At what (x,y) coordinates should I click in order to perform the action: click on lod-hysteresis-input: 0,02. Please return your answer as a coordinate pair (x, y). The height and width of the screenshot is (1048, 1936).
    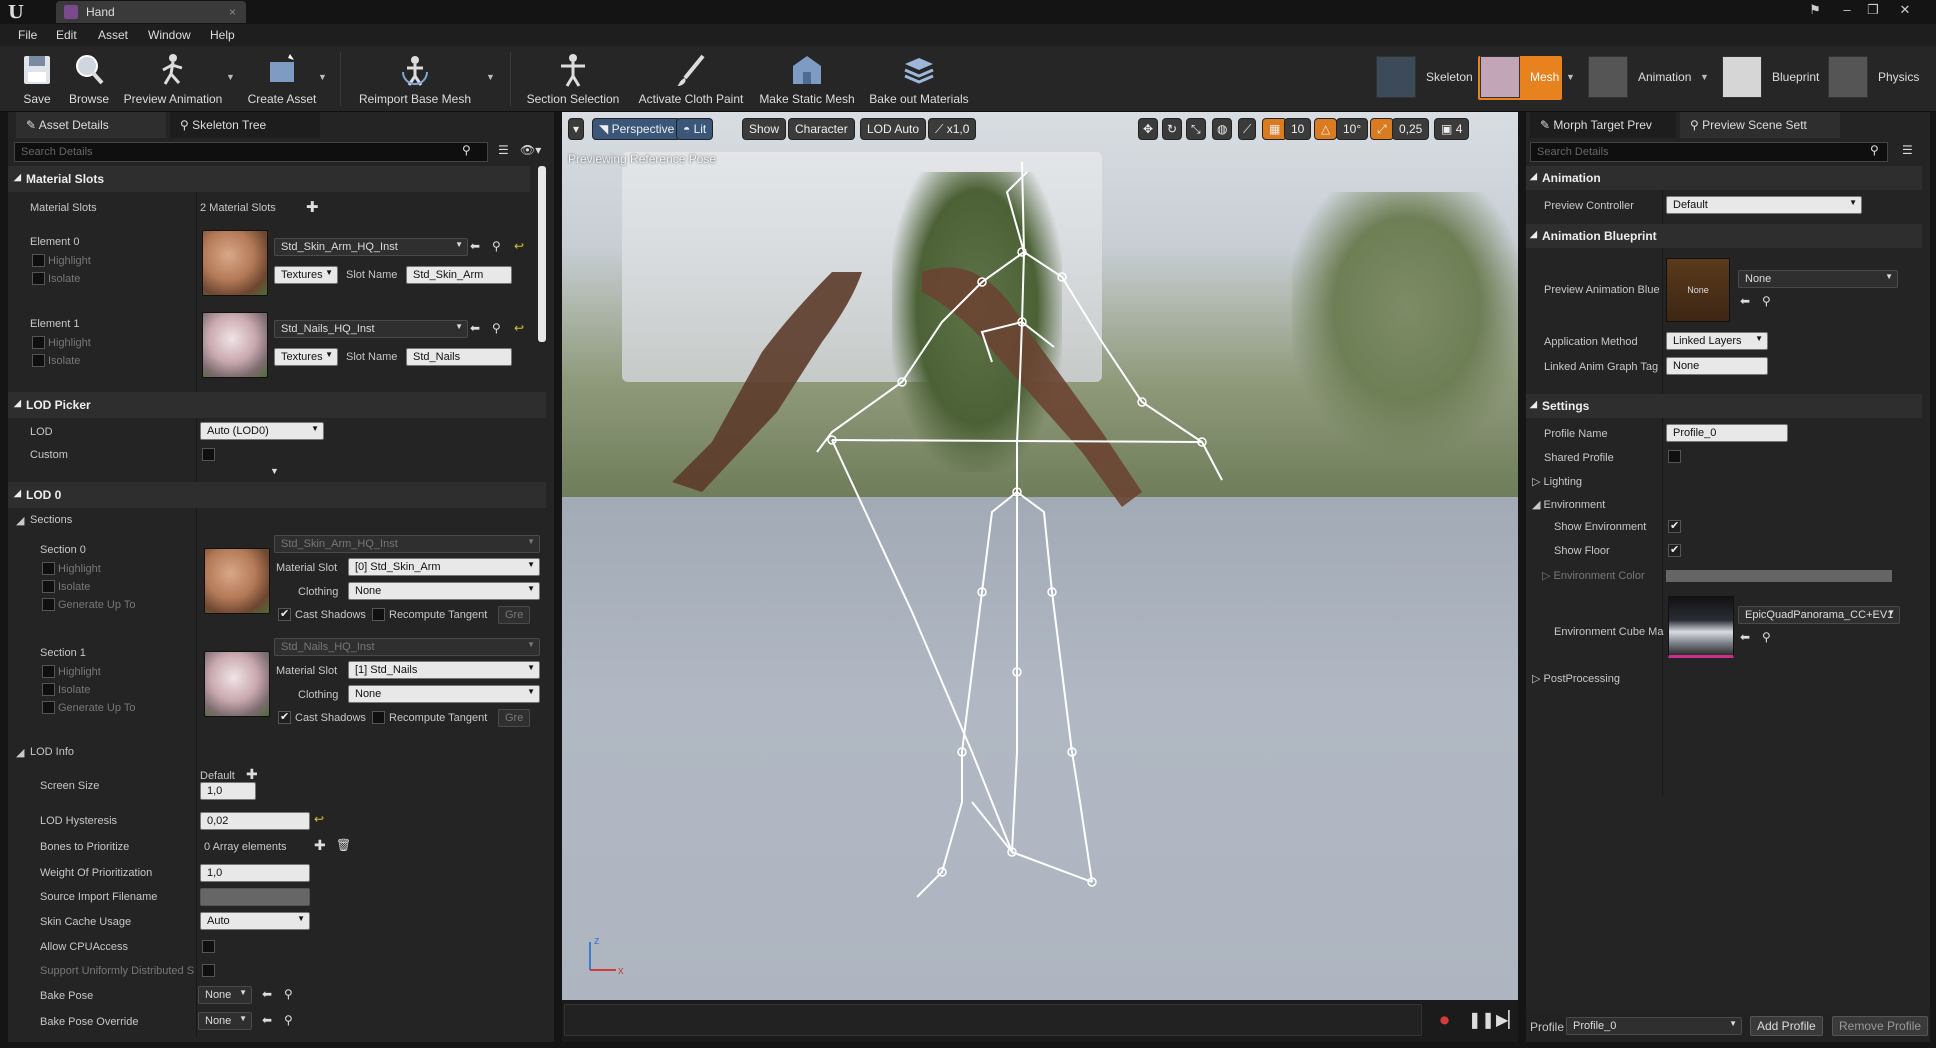
    Looking at the image, I should click on (255, 821).